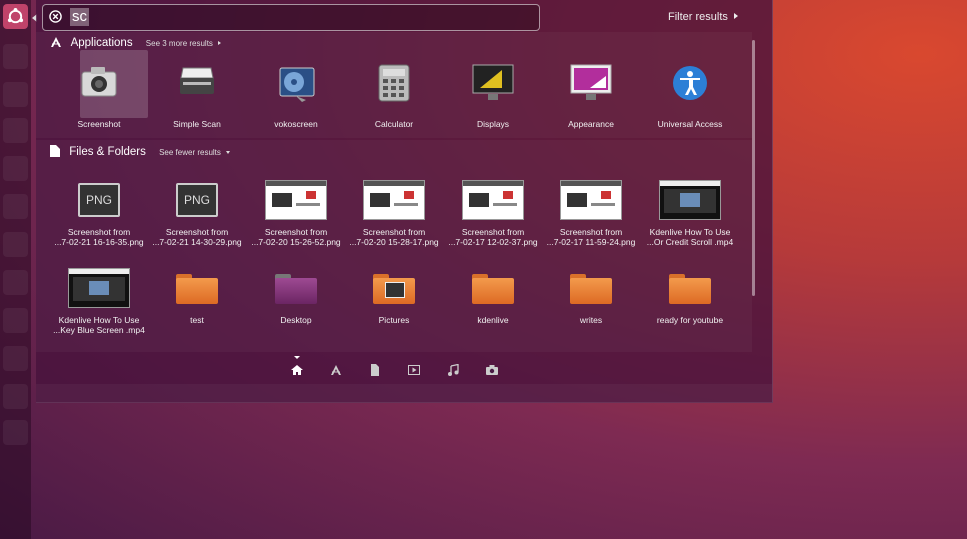  What do you see at coordinates (414, 370) in the screenshot?
I see `video-lens-icon` at bounding box center [414, 370].